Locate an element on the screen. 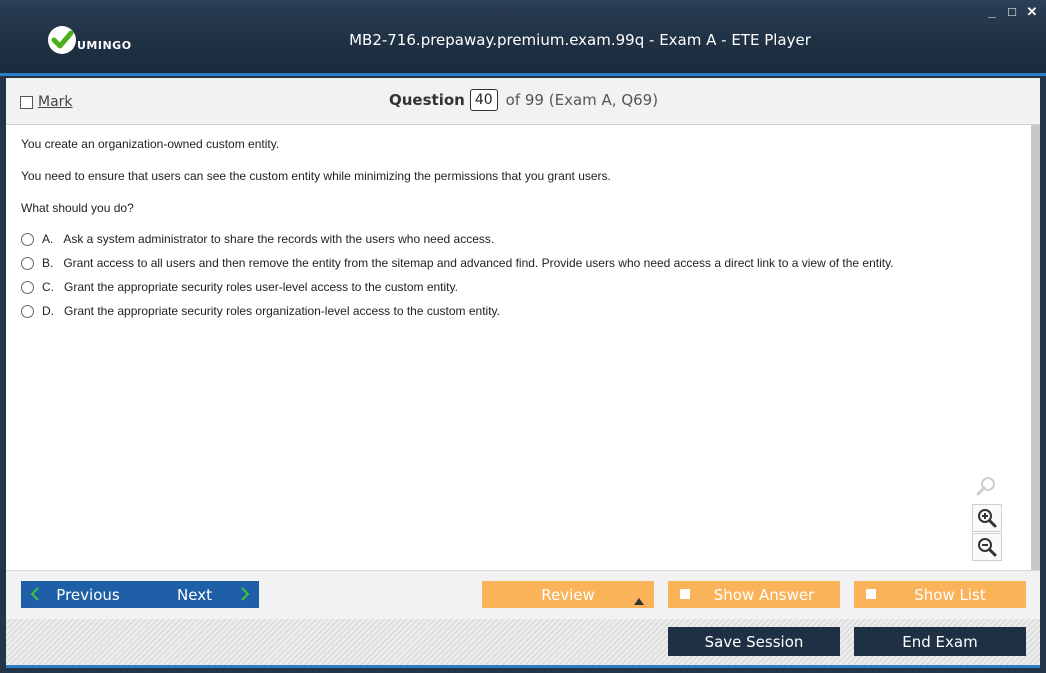 The width and height of the screenshot is (1046, 673). question-header: Mark Question 40 of 99 (Exam A, Q69) is located at coordinates (523, 101).